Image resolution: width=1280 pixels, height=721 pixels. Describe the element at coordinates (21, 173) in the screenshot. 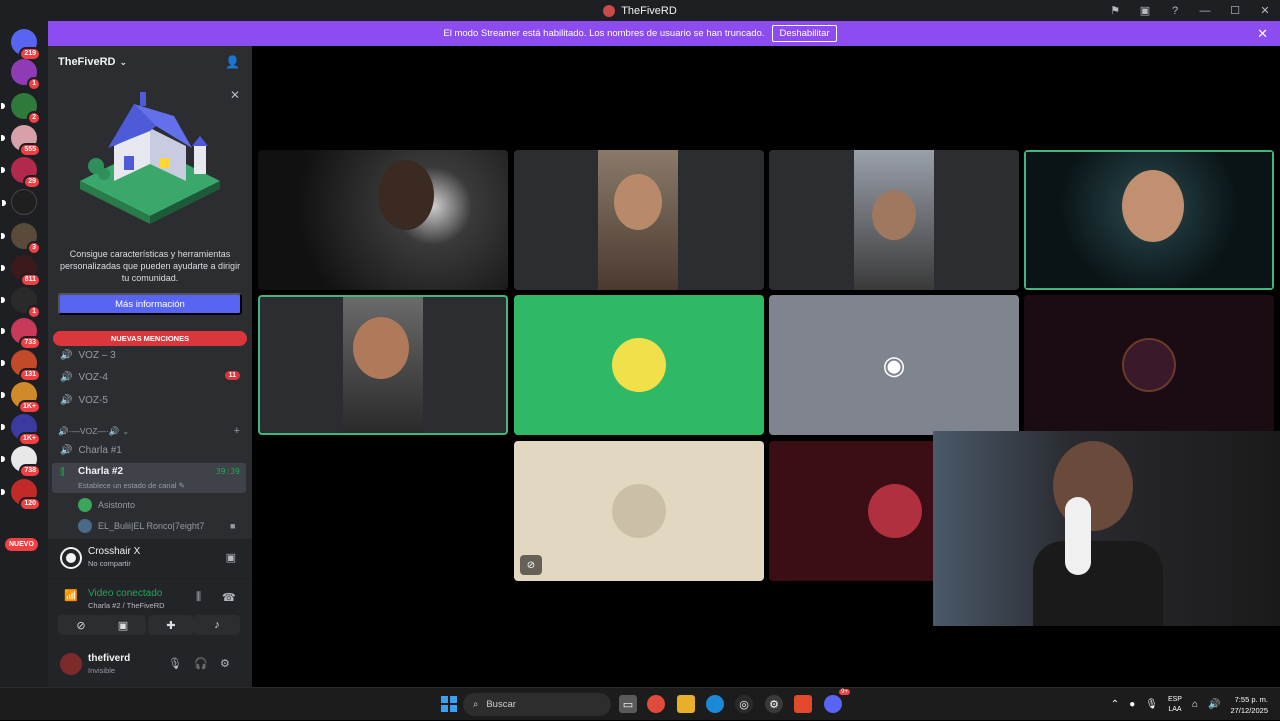

I see `server-icon: 29` at that location.